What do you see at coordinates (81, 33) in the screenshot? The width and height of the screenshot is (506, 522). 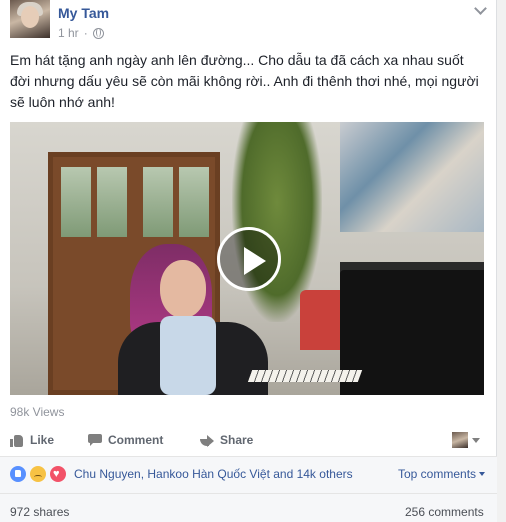 I see `post-meta: 1 hr ·` at bounding box center [81, 33].